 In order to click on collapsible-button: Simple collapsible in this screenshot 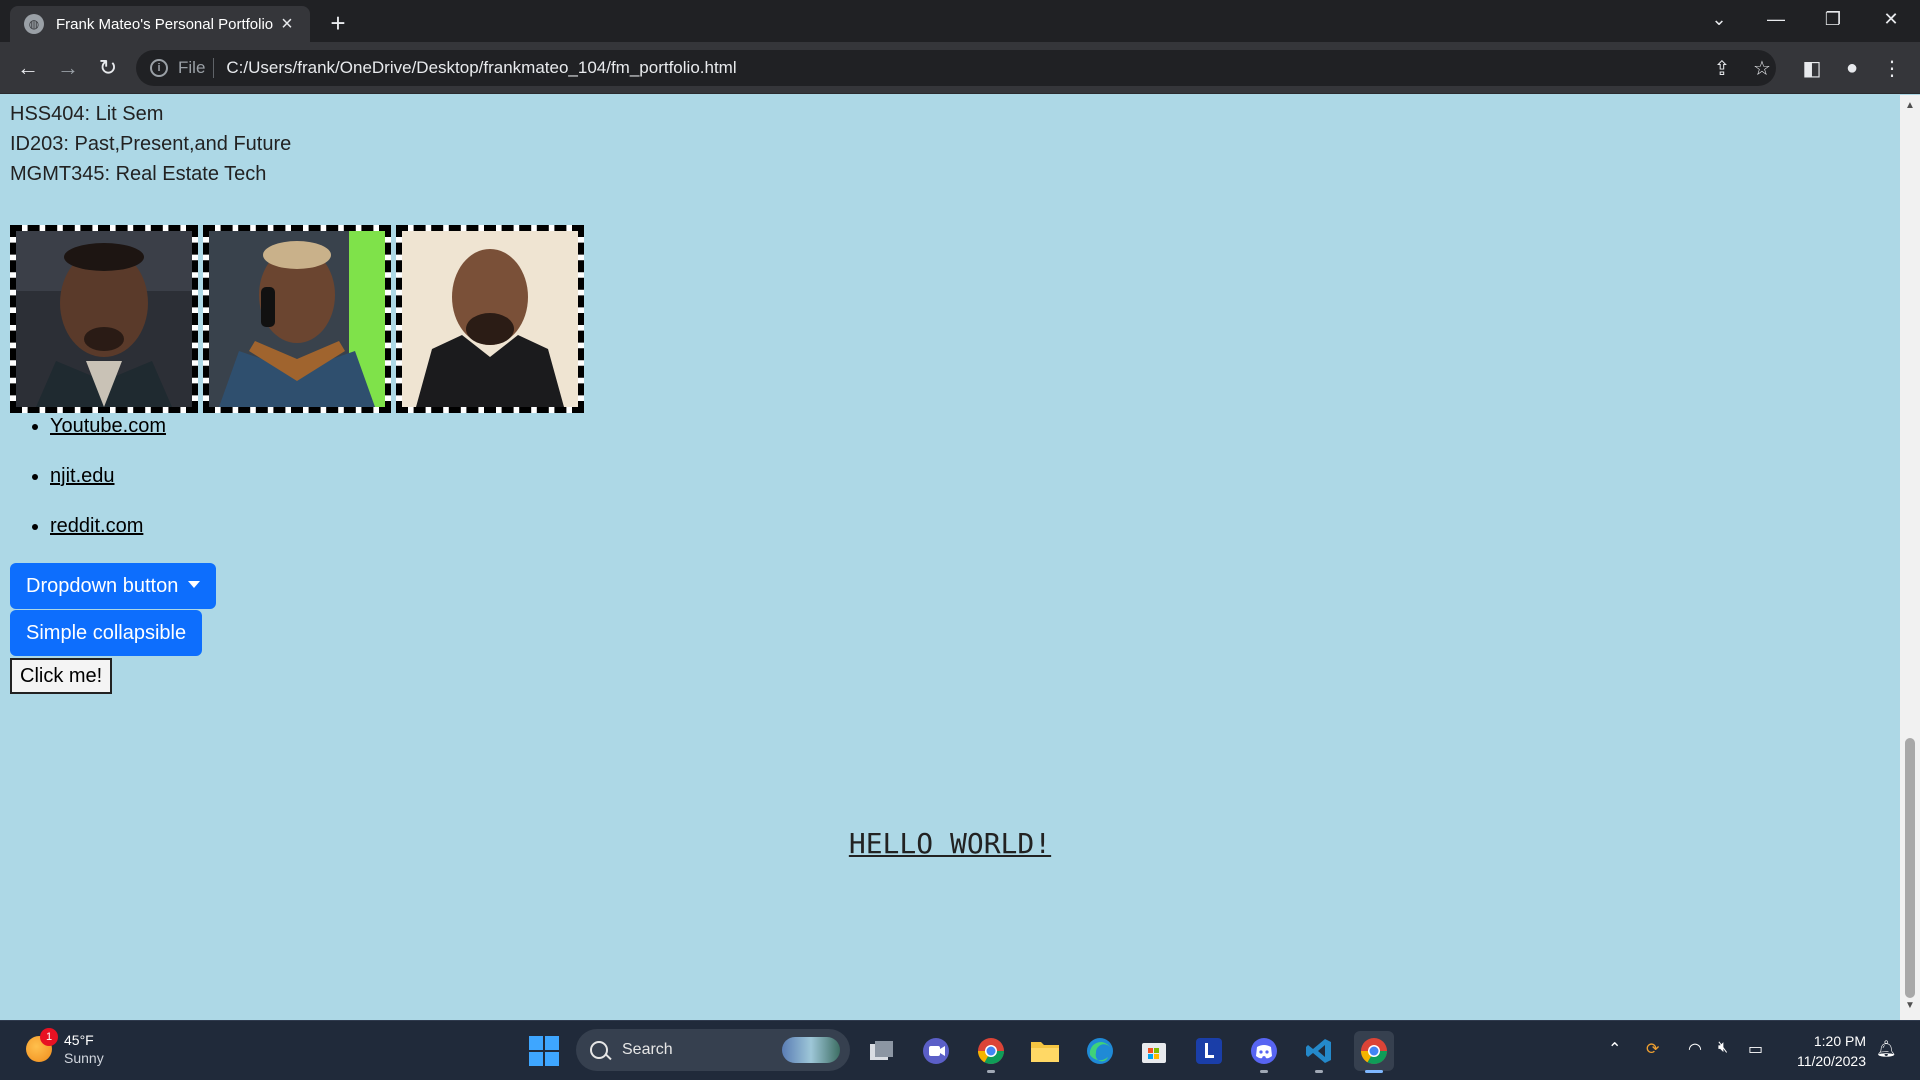, I will do `click(106, 633)`.